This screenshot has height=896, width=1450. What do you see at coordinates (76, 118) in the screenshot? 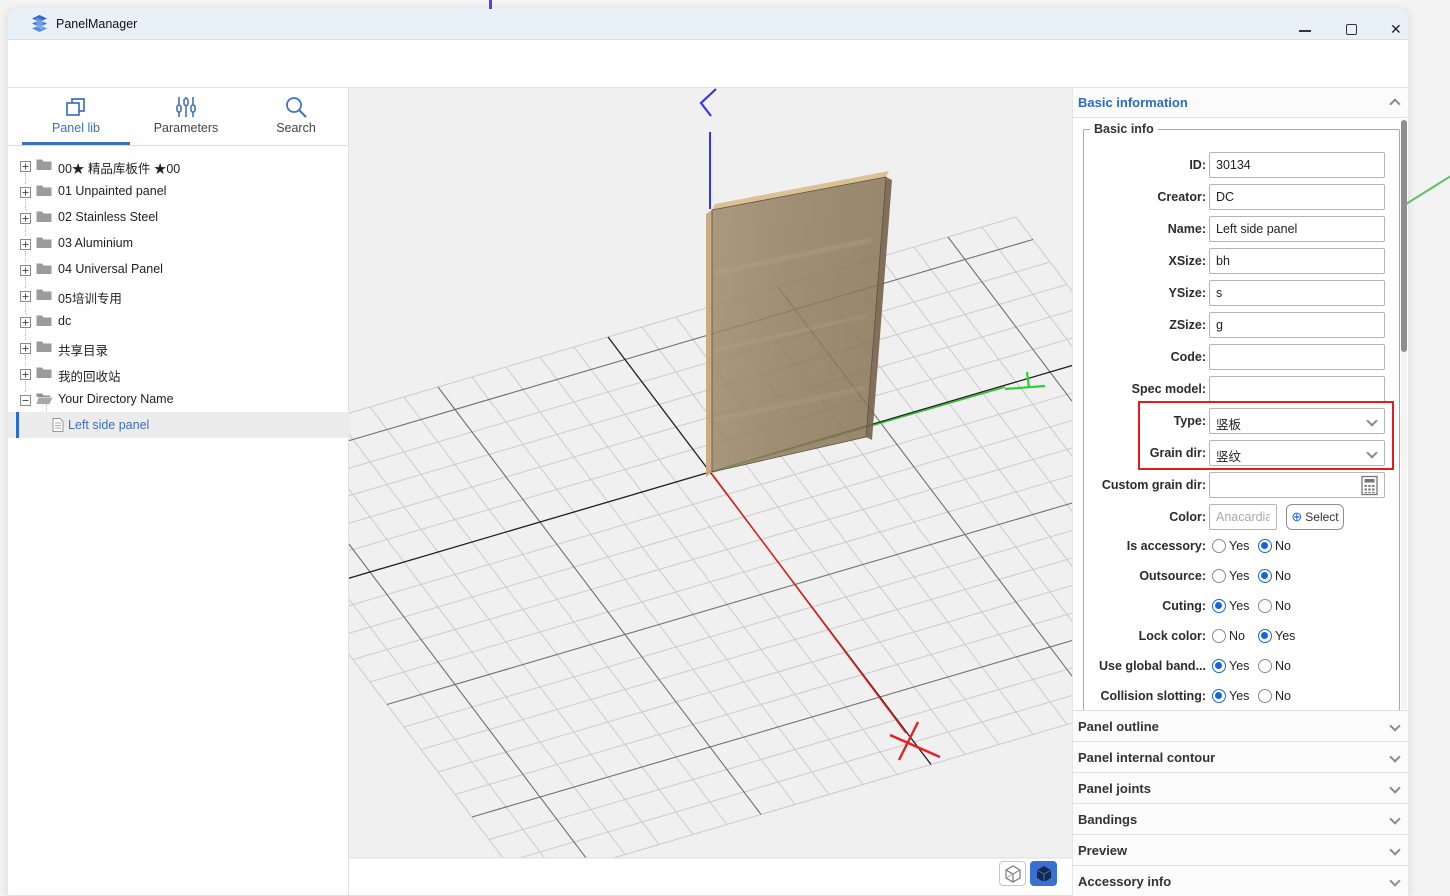
I see `tab-panel-lib: Panel lib` at bounding box center [76, 118].